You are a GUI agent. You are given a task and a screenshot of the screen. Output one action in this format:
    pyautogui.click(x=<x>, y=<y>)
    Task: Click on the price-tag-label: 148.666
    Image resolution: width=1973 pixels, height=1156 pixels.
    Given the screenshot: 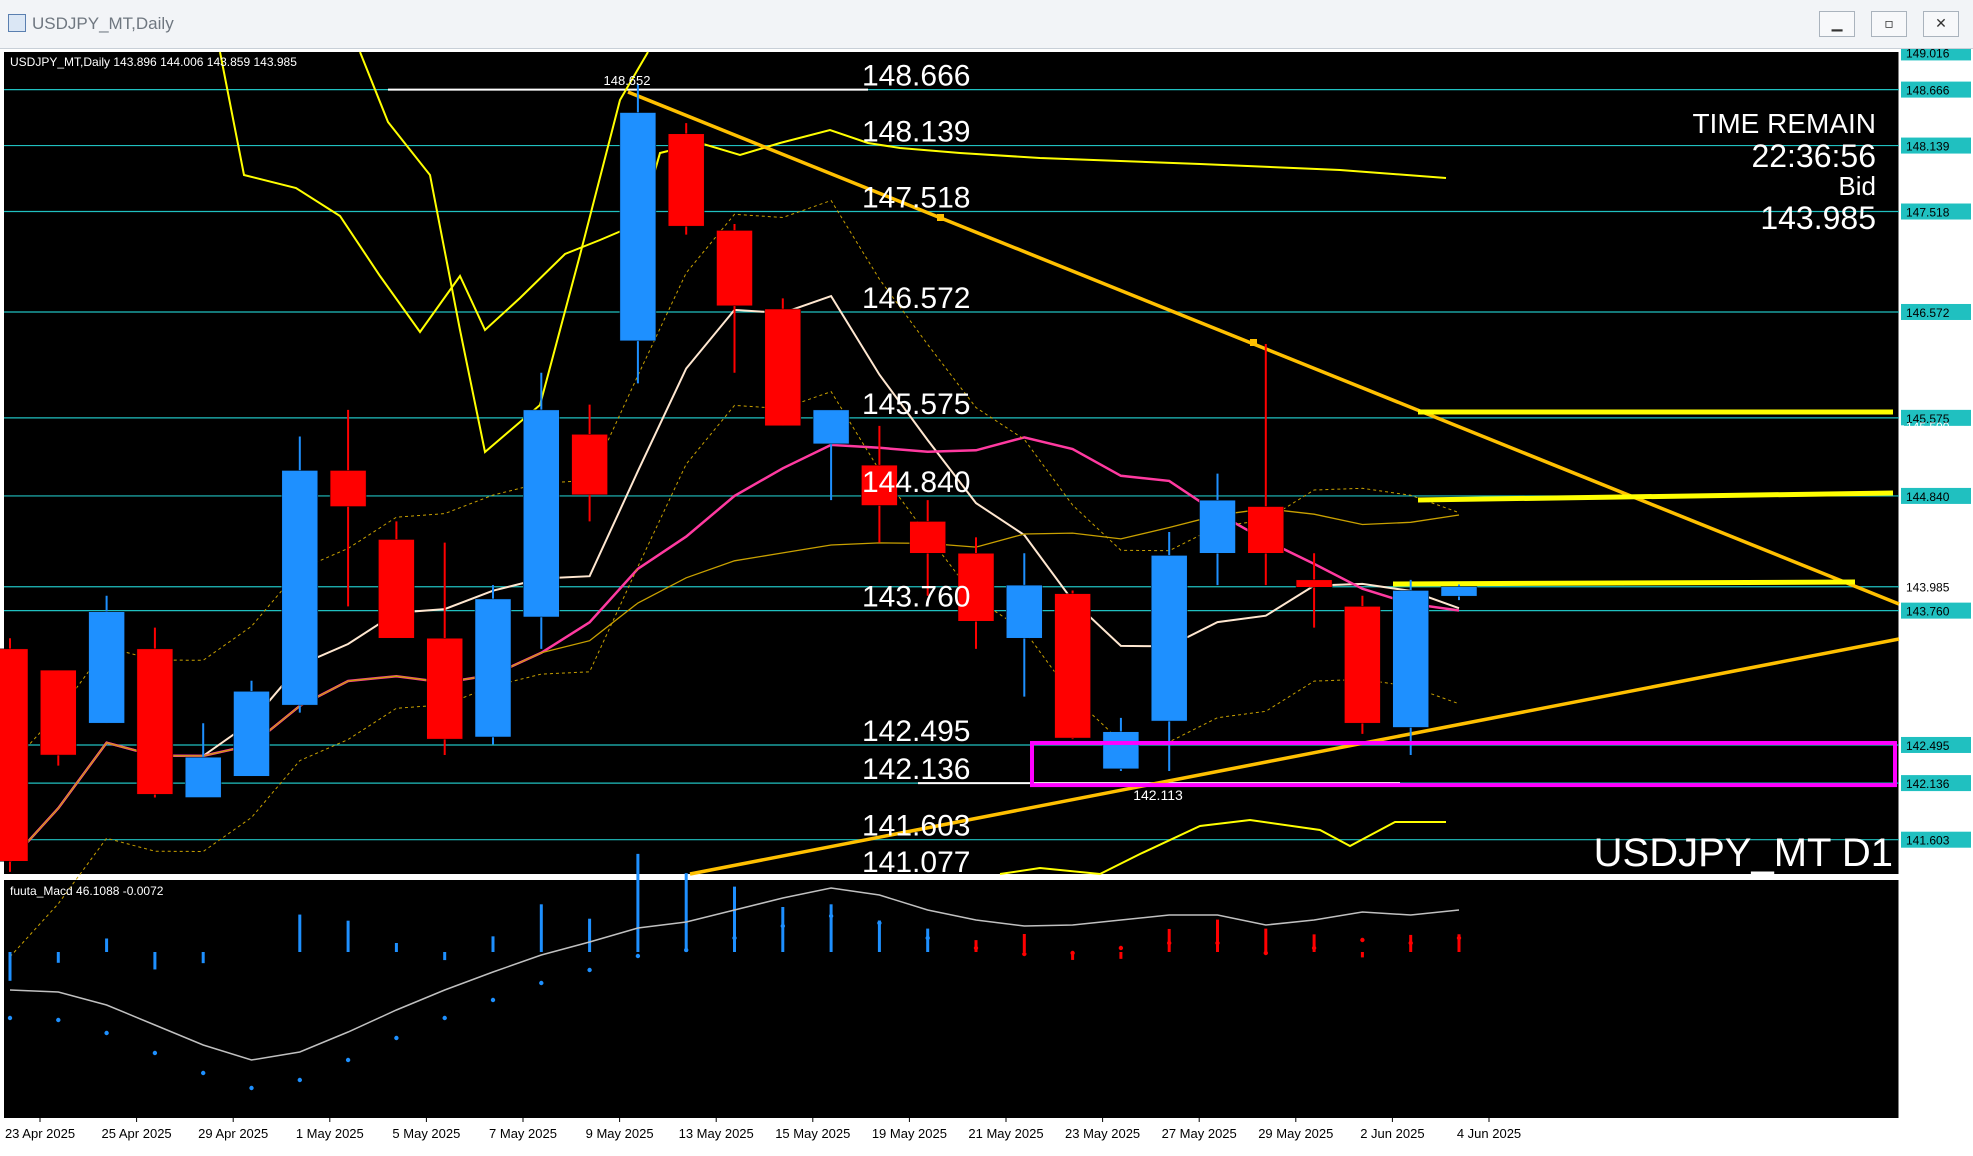 What is the action you would take?
    pyautogui.click(x=1928, y=91)
    